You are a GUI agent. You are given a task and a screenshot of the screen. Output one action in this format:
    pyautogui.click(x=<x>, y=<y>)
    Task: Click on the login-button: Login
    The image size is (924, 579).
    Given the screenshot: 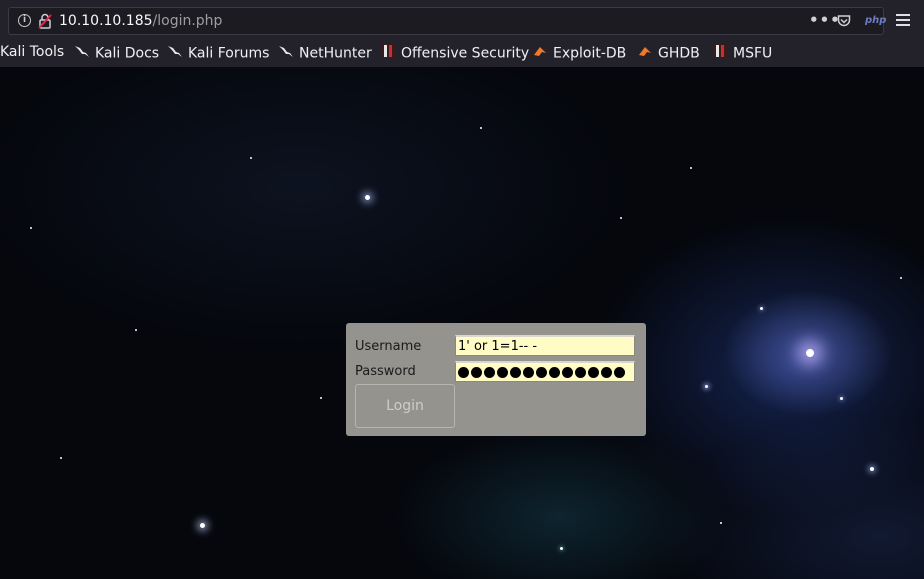 What is the action you would take?
    pyautogui.click(x=405, y=406)
    